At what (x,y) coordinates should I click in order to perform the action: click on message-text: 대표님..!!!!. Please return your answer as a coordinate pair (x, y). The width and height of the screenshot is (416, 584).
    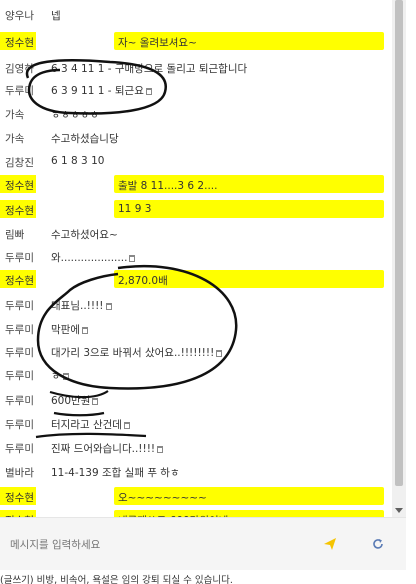
    Looking at the image, I should click on (77, 306).